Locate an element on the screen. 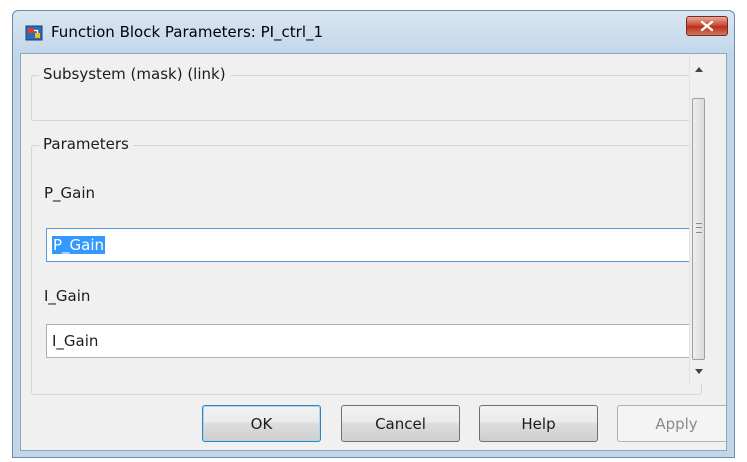 The height and width of the screenshot is (462, 747). p-gain-value: P_Gain is located at coordinates (79, 245).